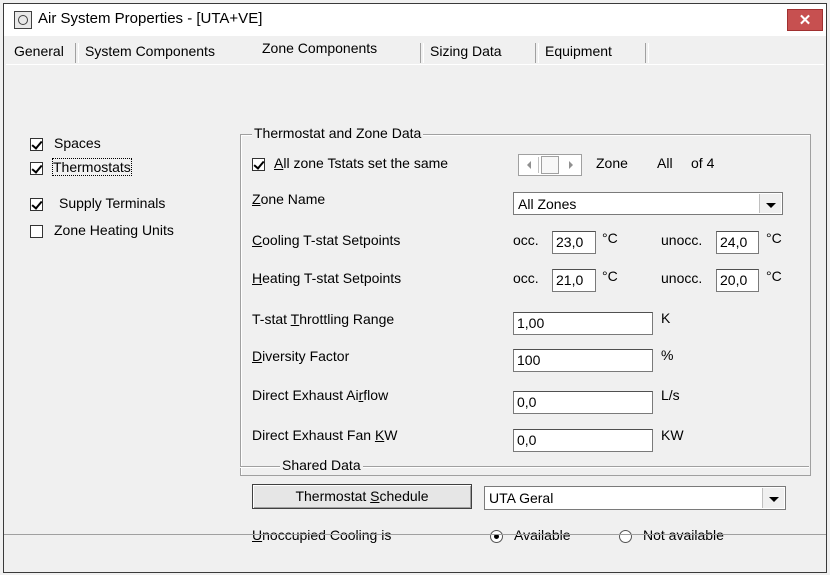 This screenshot has width=830, height=575. What do you see at coordinates (612, 163) in the screenshot?
I see `zone-label: Zone` at bounding box center [612, 163].